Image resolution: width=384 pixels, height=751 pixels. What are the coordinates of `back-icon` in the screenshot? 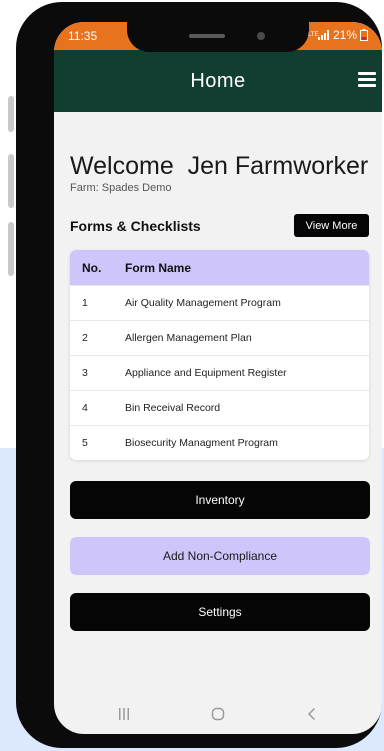 It's located at (312, 714).